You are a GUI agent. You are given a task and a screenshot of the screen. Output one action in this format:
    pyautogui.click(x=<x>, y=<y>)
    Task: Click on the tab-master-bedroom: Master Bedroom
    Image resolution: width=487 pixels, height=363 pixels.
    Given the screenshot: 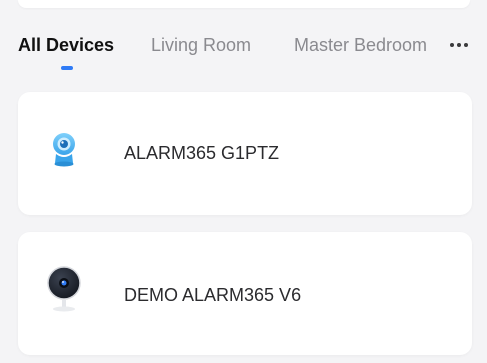 What is the action you would take?
    pyautogui.click(x=363, y=45)
    